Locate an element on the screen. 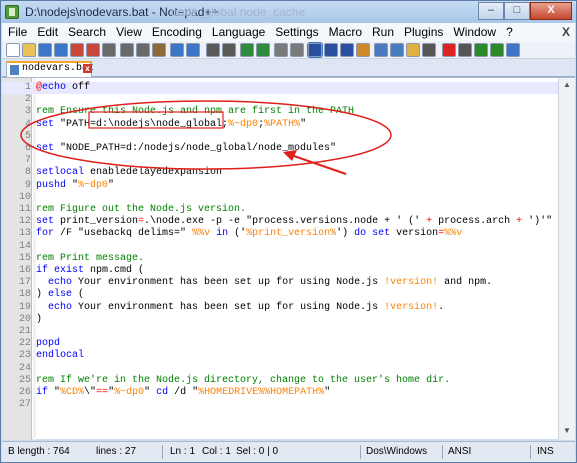  code-text: ) else ( is located at coordinates (60, 295).